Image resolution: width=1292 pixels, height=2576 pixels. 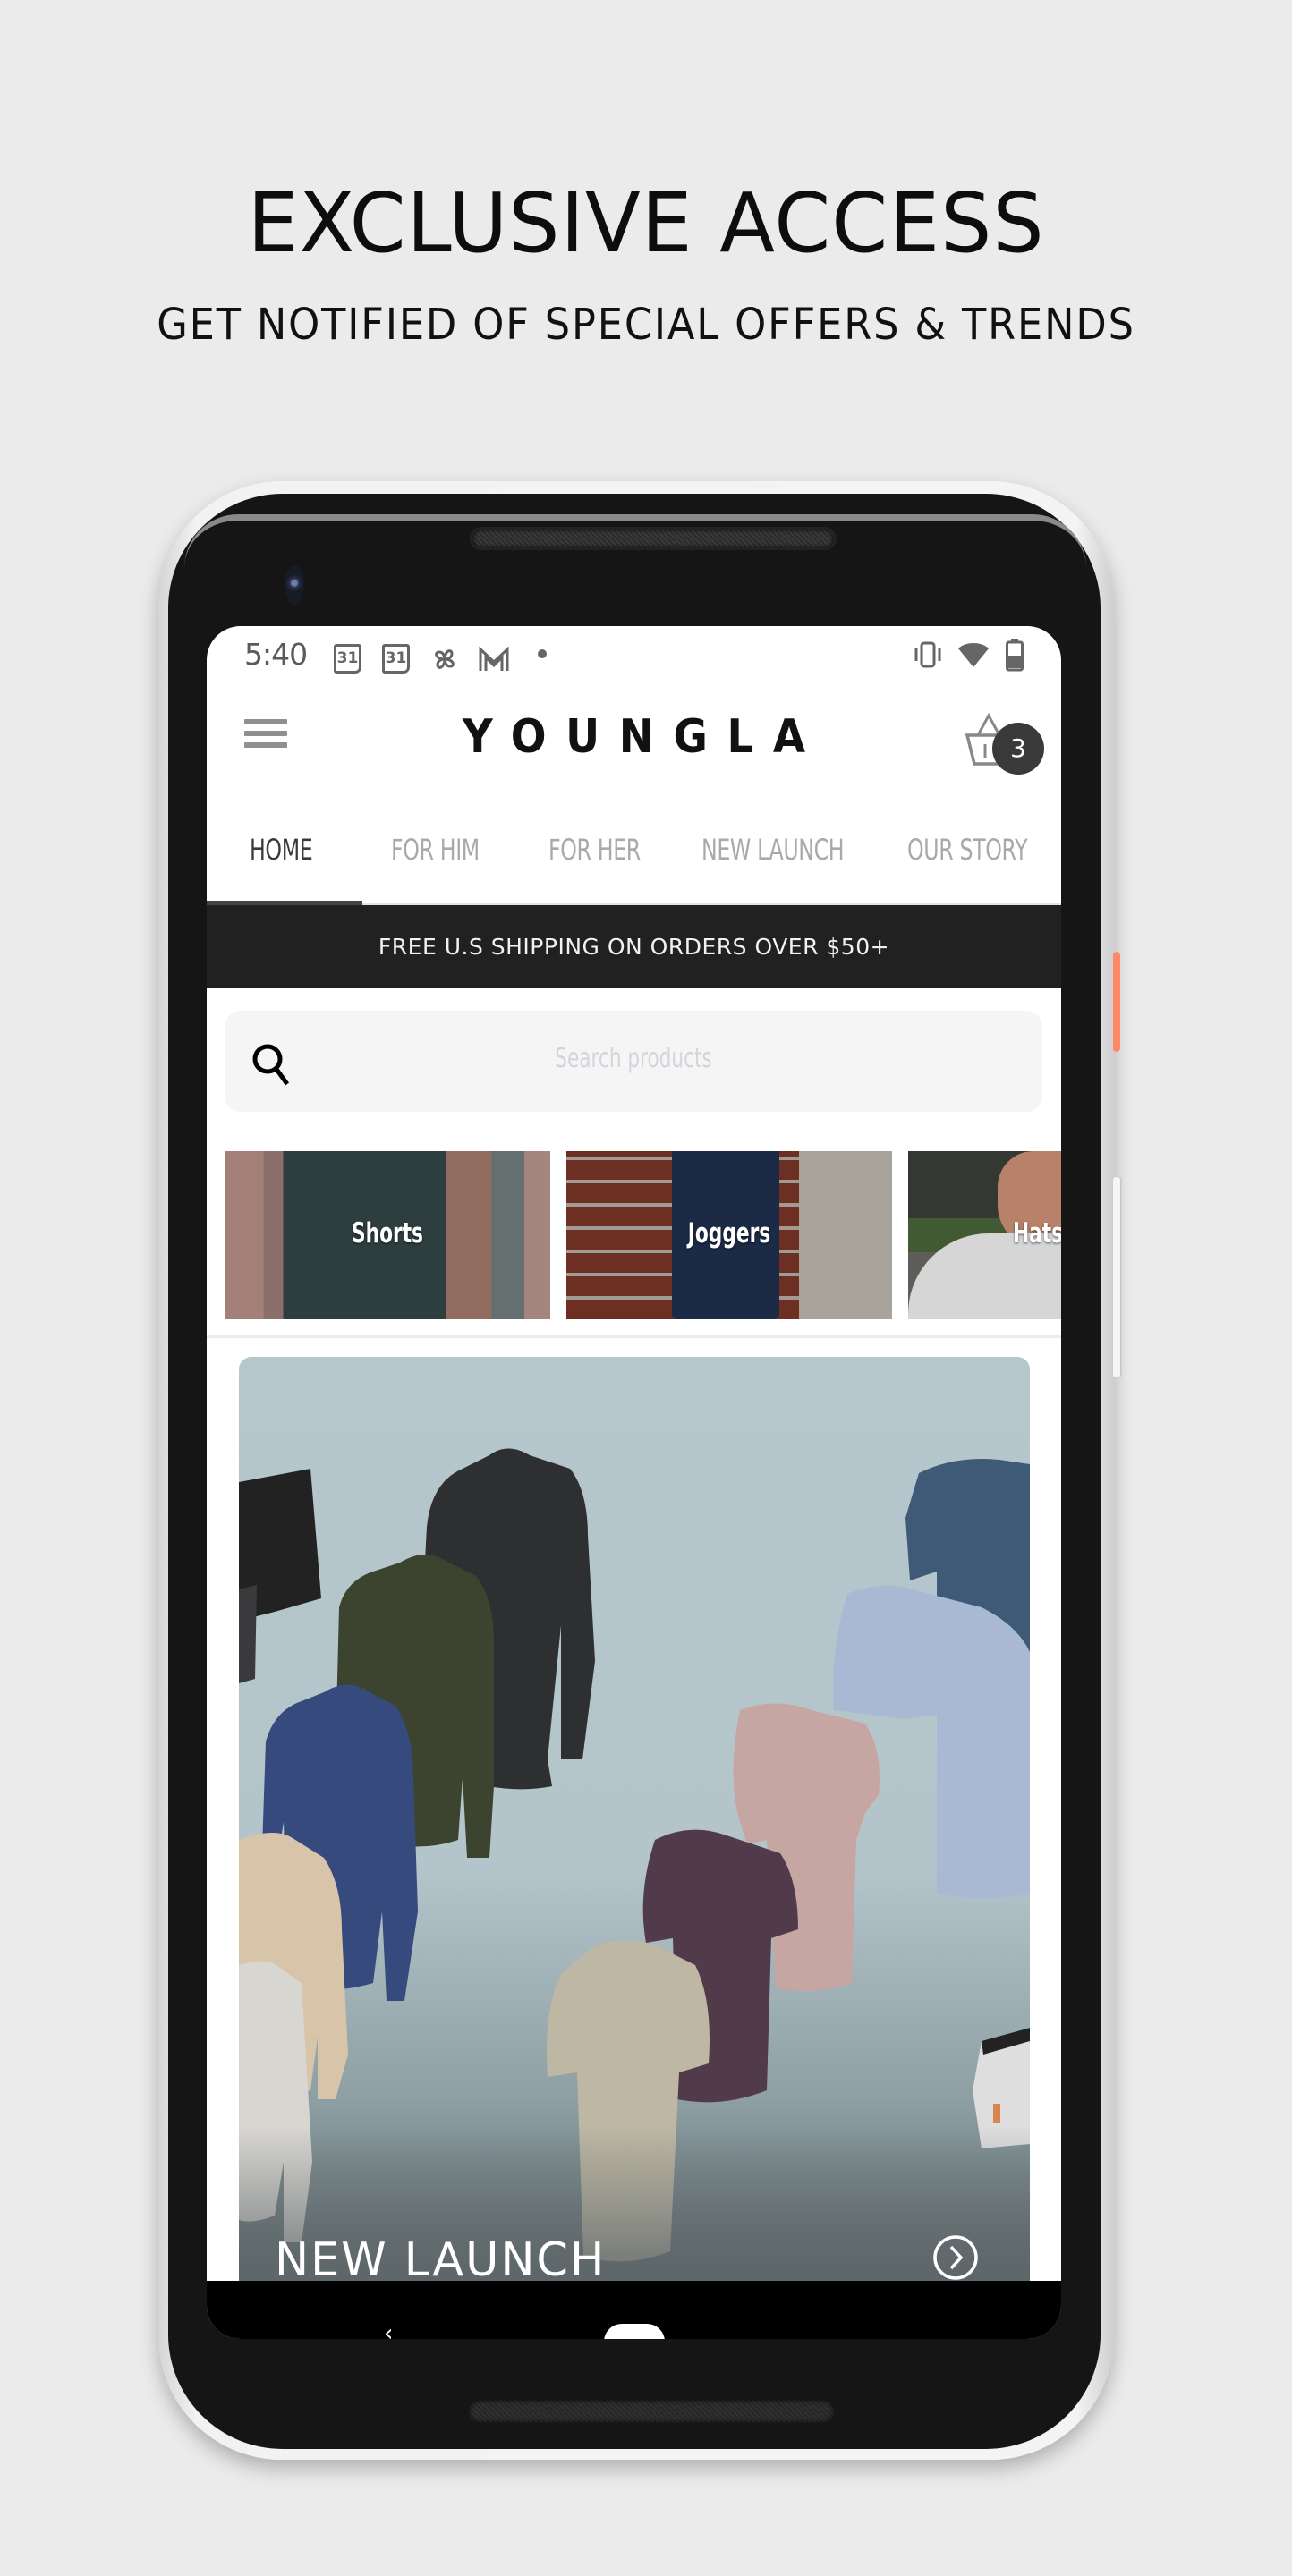 What do you see at coordinates (973, 655) in the screenshot?
I see `wifi-icon` at bounding box center [973, 655].